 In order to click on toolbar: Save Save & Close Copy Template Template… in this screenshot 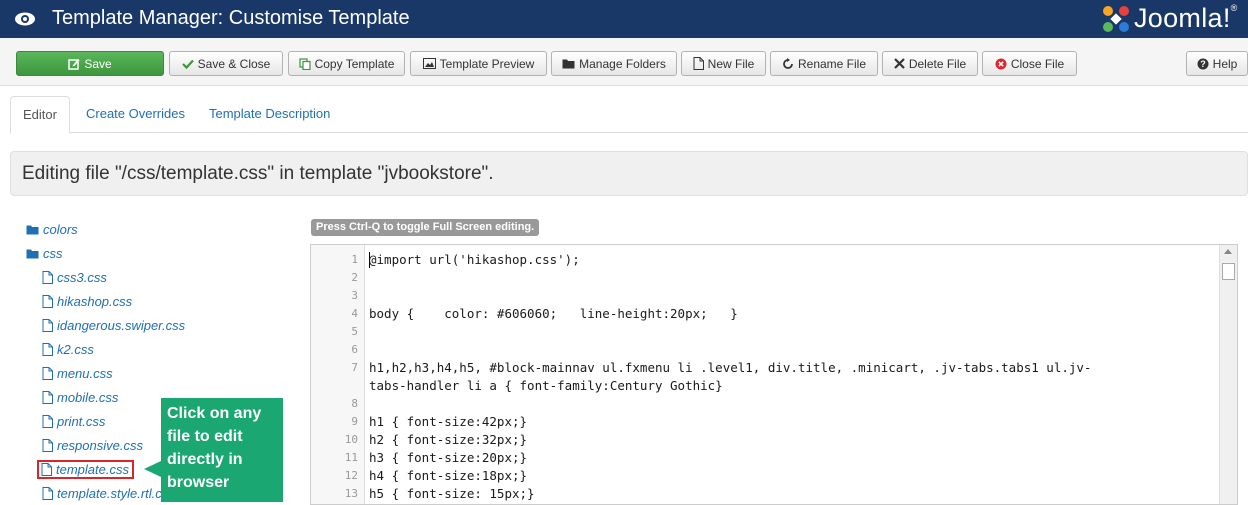, I will do `click(624, 62)`.